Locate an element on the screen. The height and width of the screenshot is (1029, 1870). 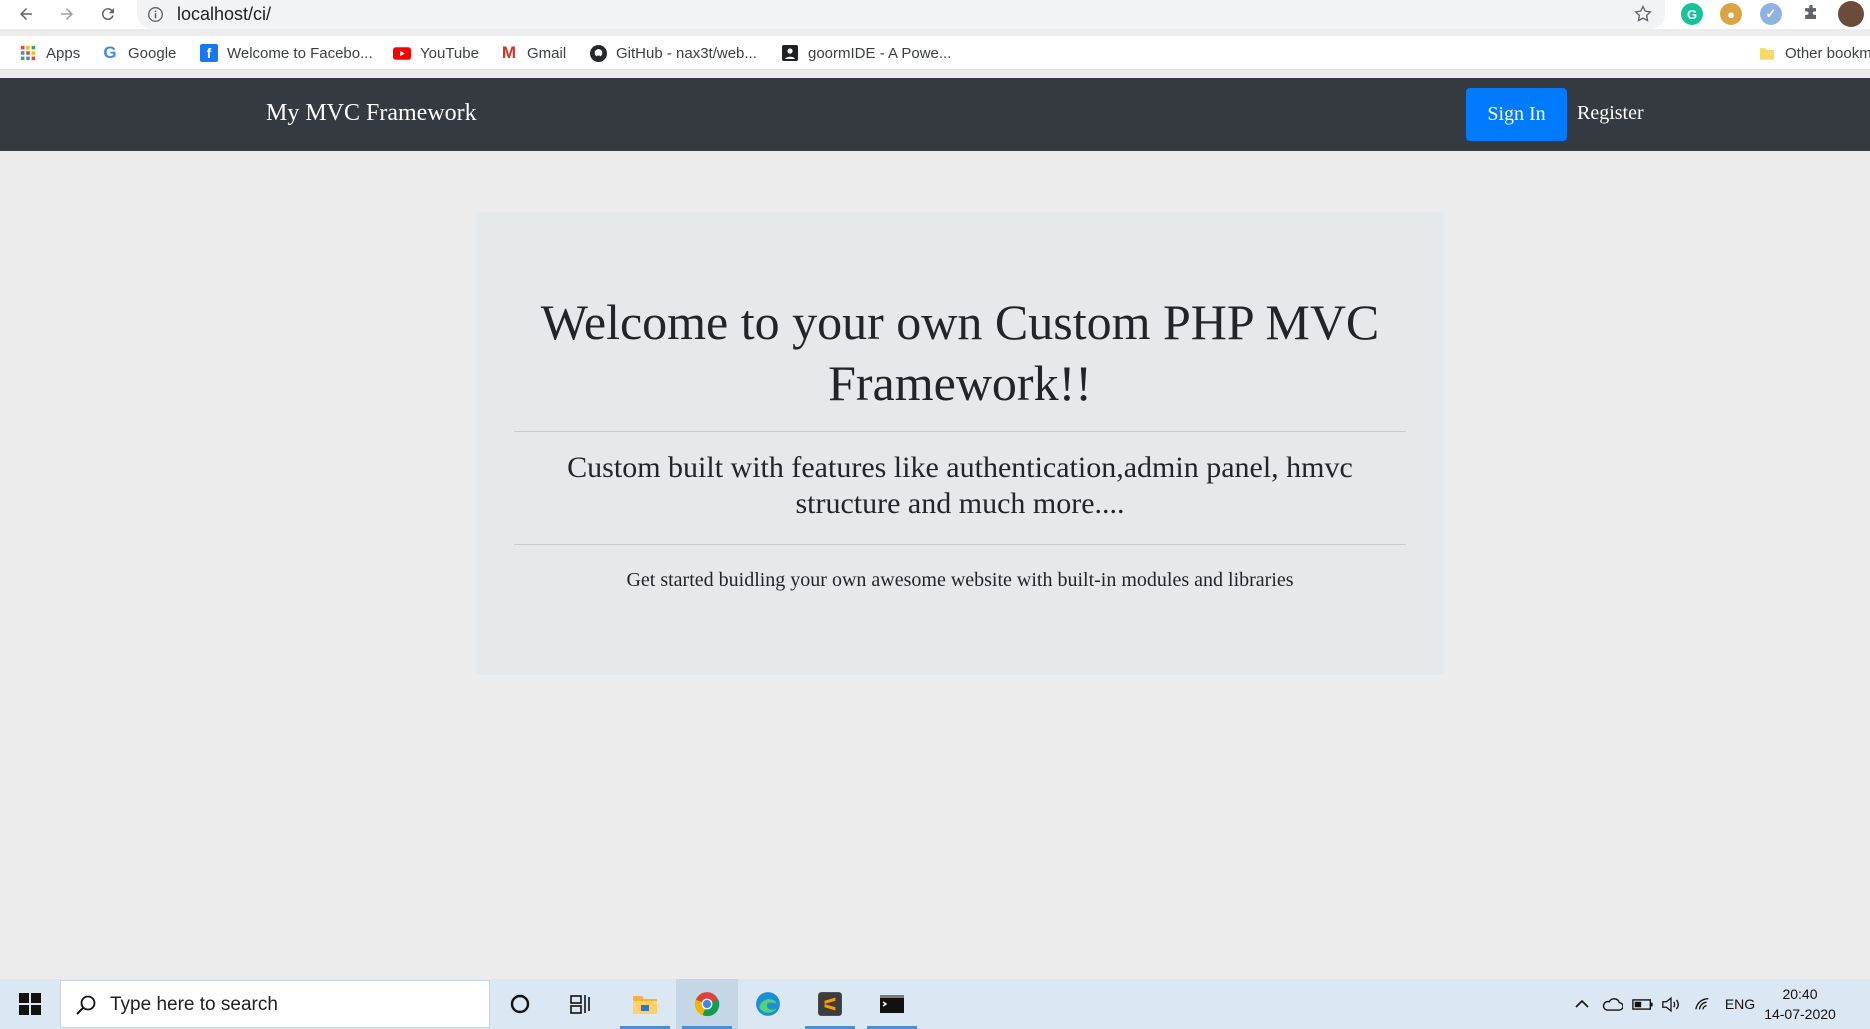
arrow-left-icon is located at coordinates (26, 14).